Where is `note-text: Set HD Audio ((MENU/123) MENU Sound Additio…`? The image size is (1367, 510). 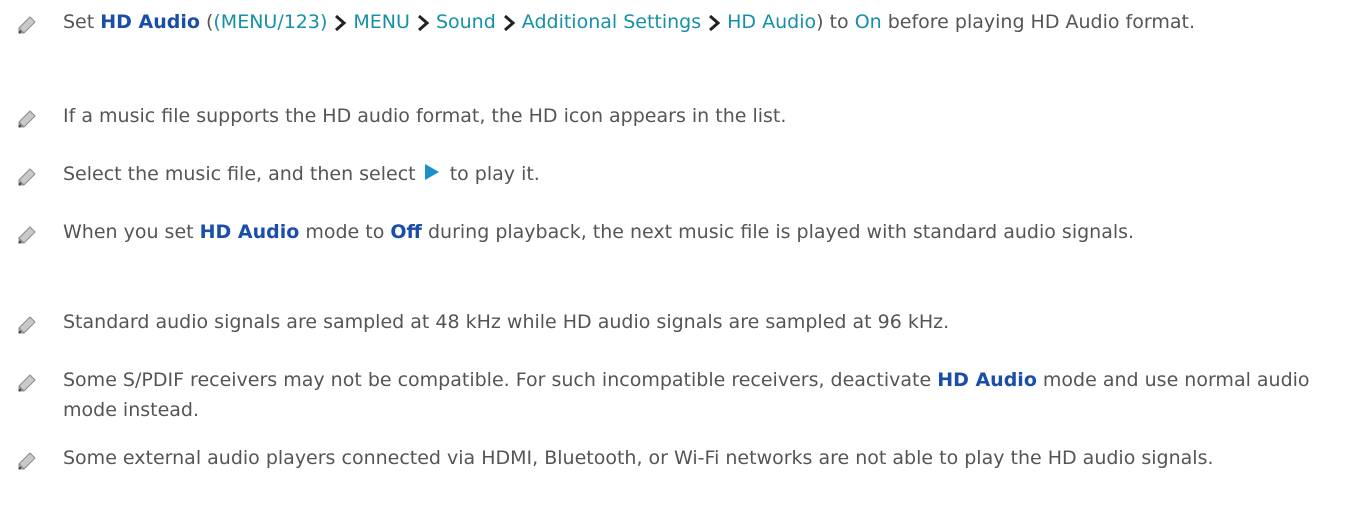
note-text: Set HD Audio ((MENU/123) MENU Sound Additio… is located at coordinates (703, 22).